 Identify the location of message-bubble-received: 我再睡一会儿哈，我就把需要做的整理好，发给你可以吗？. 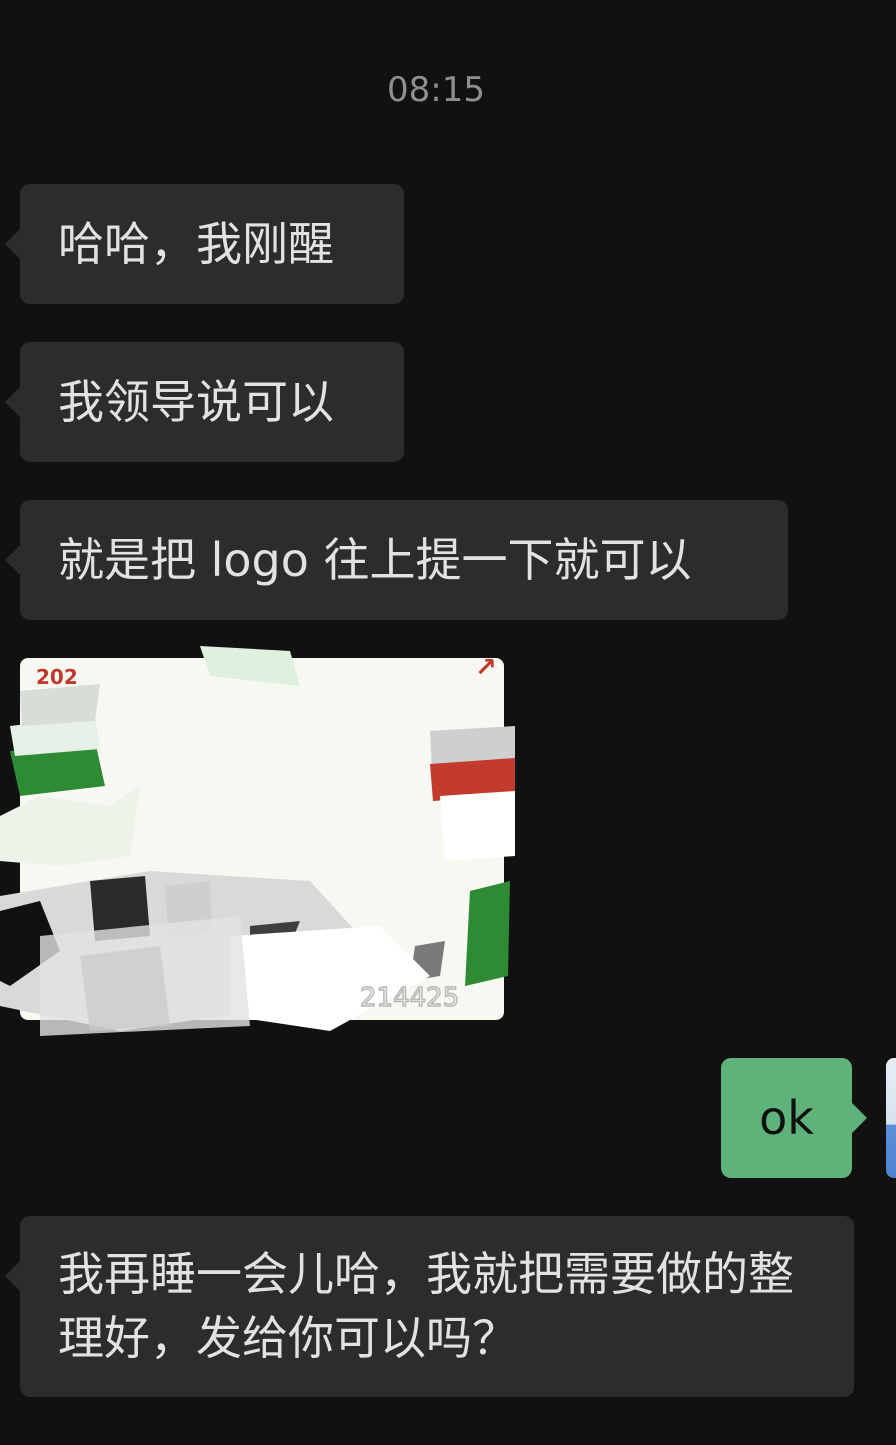
(429, 1306).